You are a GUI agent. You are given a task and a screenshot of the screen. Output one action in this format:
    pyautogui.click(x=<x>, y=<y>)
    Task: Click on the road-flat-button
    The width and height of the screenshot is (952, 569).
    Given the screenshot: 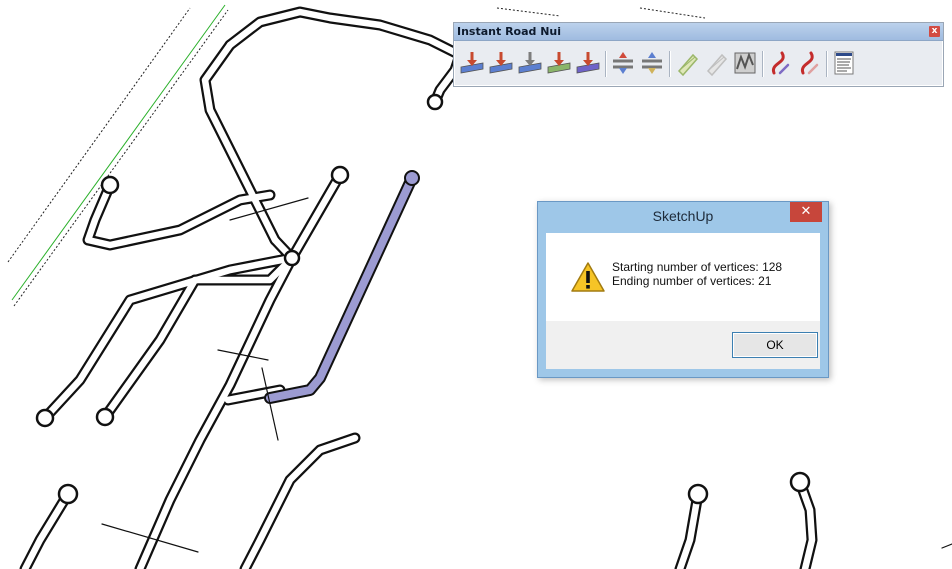 What is the action you would take?
    pyautogui.click(x=530, y=63)
    